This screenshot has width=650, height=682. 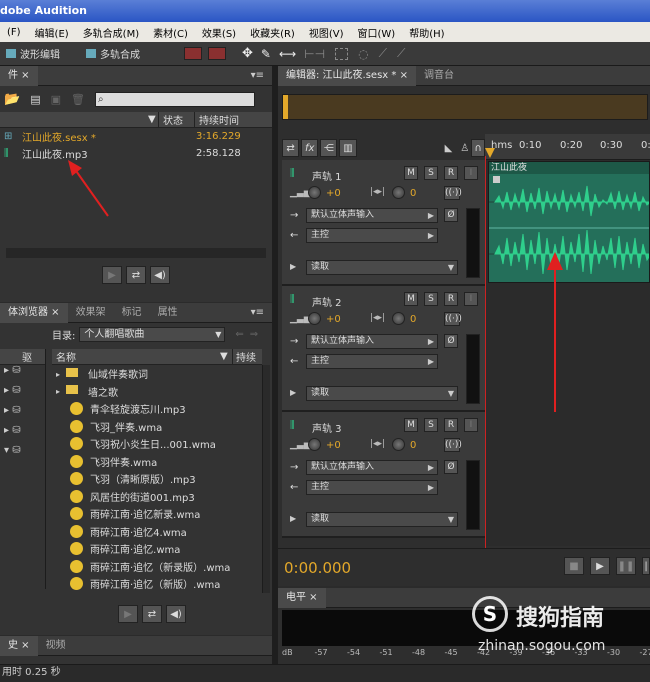 What do you see at coordinates (193, 53) in the screenshot?
I see `spectral-display-icon` at bounding box center [193, 53].